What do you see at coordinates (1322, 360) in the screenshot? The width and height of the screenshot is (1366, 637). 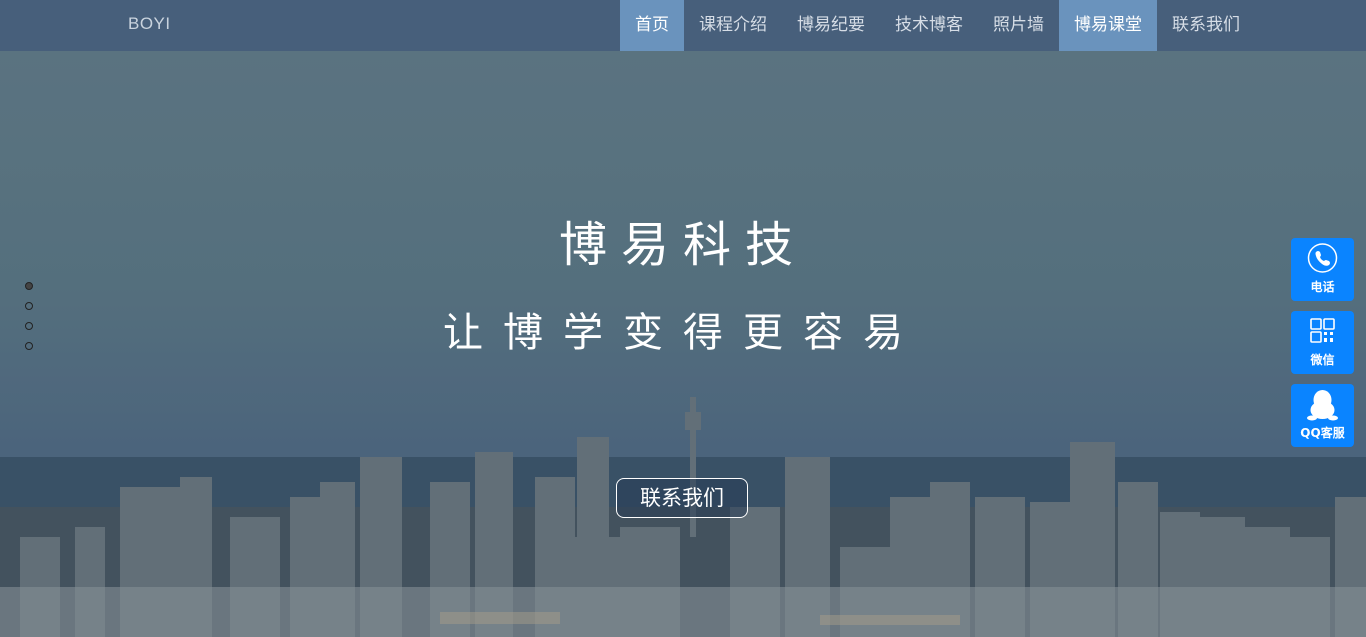 I see `wechat-label: 微信` at bounding box center [1322, 360].